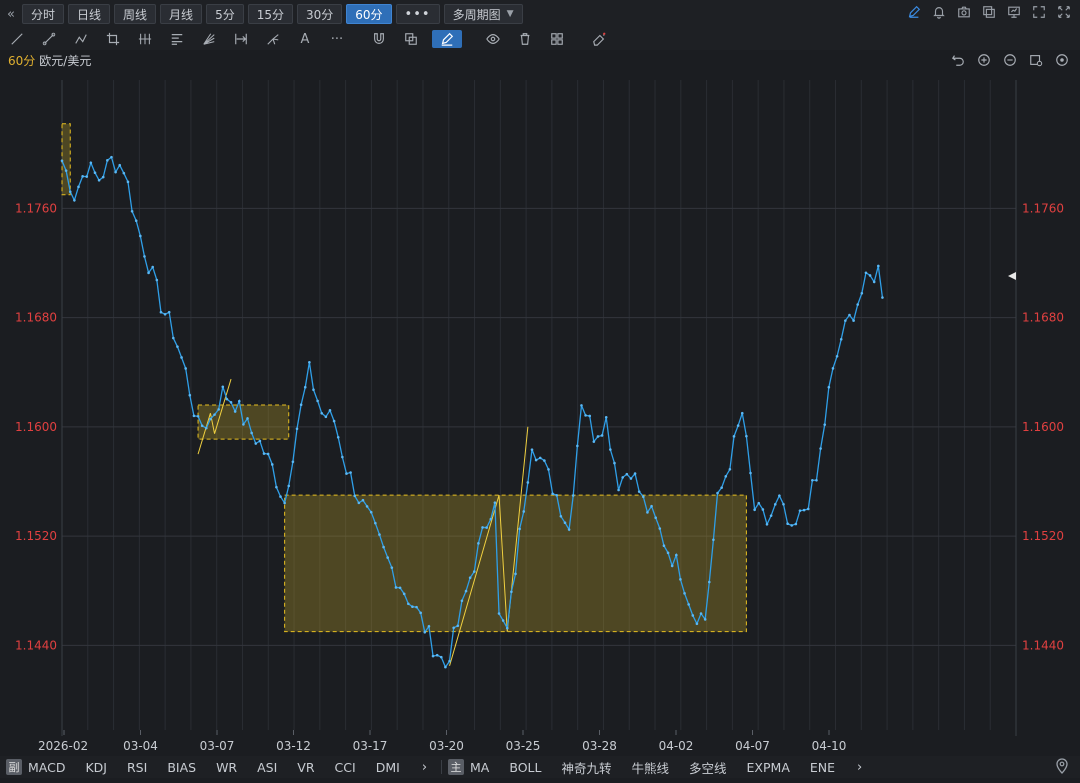 Image resolution: width=1080 pixels, height=783 pixels. Describe the element at coordinates (958, 60) in the screenshot. I see `undo-icon` at that location.